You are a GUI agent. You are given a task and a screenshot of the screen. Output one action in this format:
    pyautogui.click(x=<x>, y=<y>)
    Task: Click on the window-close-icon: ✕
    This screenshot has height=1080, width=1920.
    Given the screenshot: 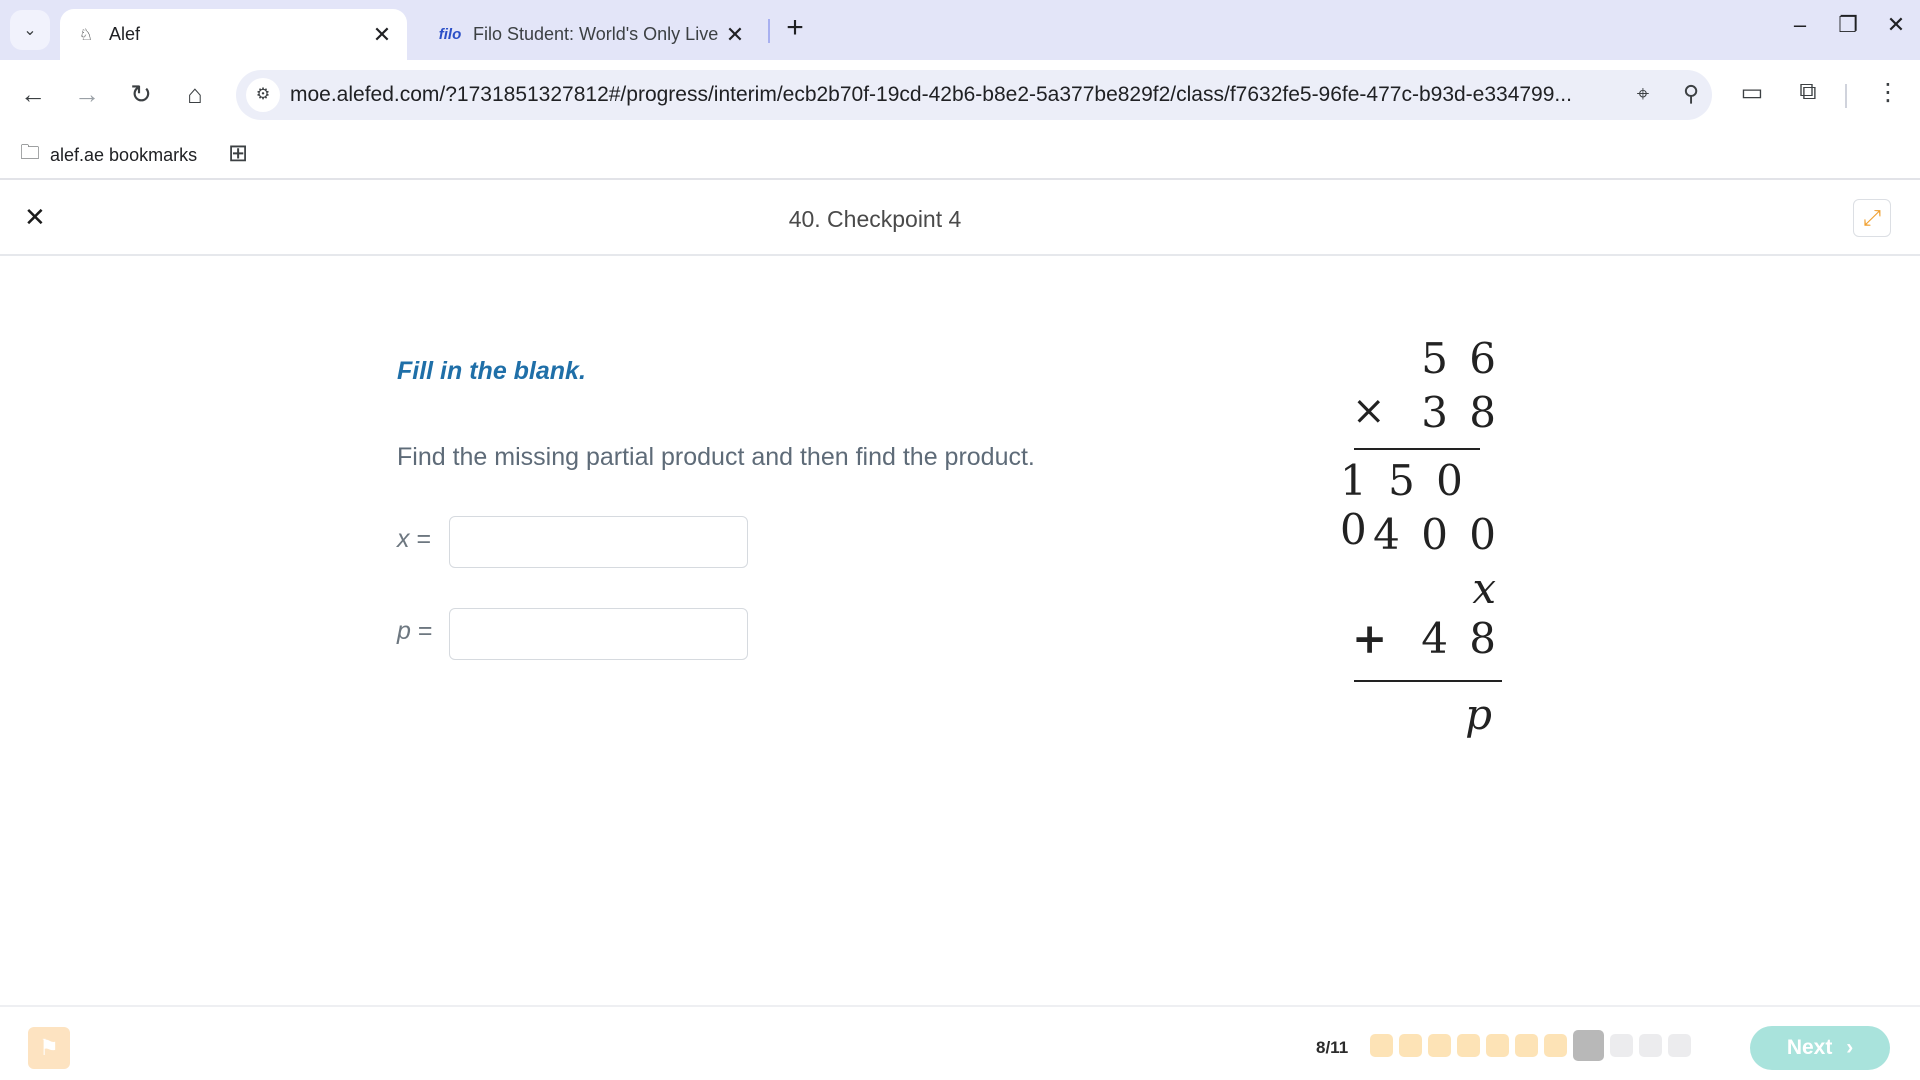 What is the action you would take?
    pyautogui.click(x=1896, y=25)
    